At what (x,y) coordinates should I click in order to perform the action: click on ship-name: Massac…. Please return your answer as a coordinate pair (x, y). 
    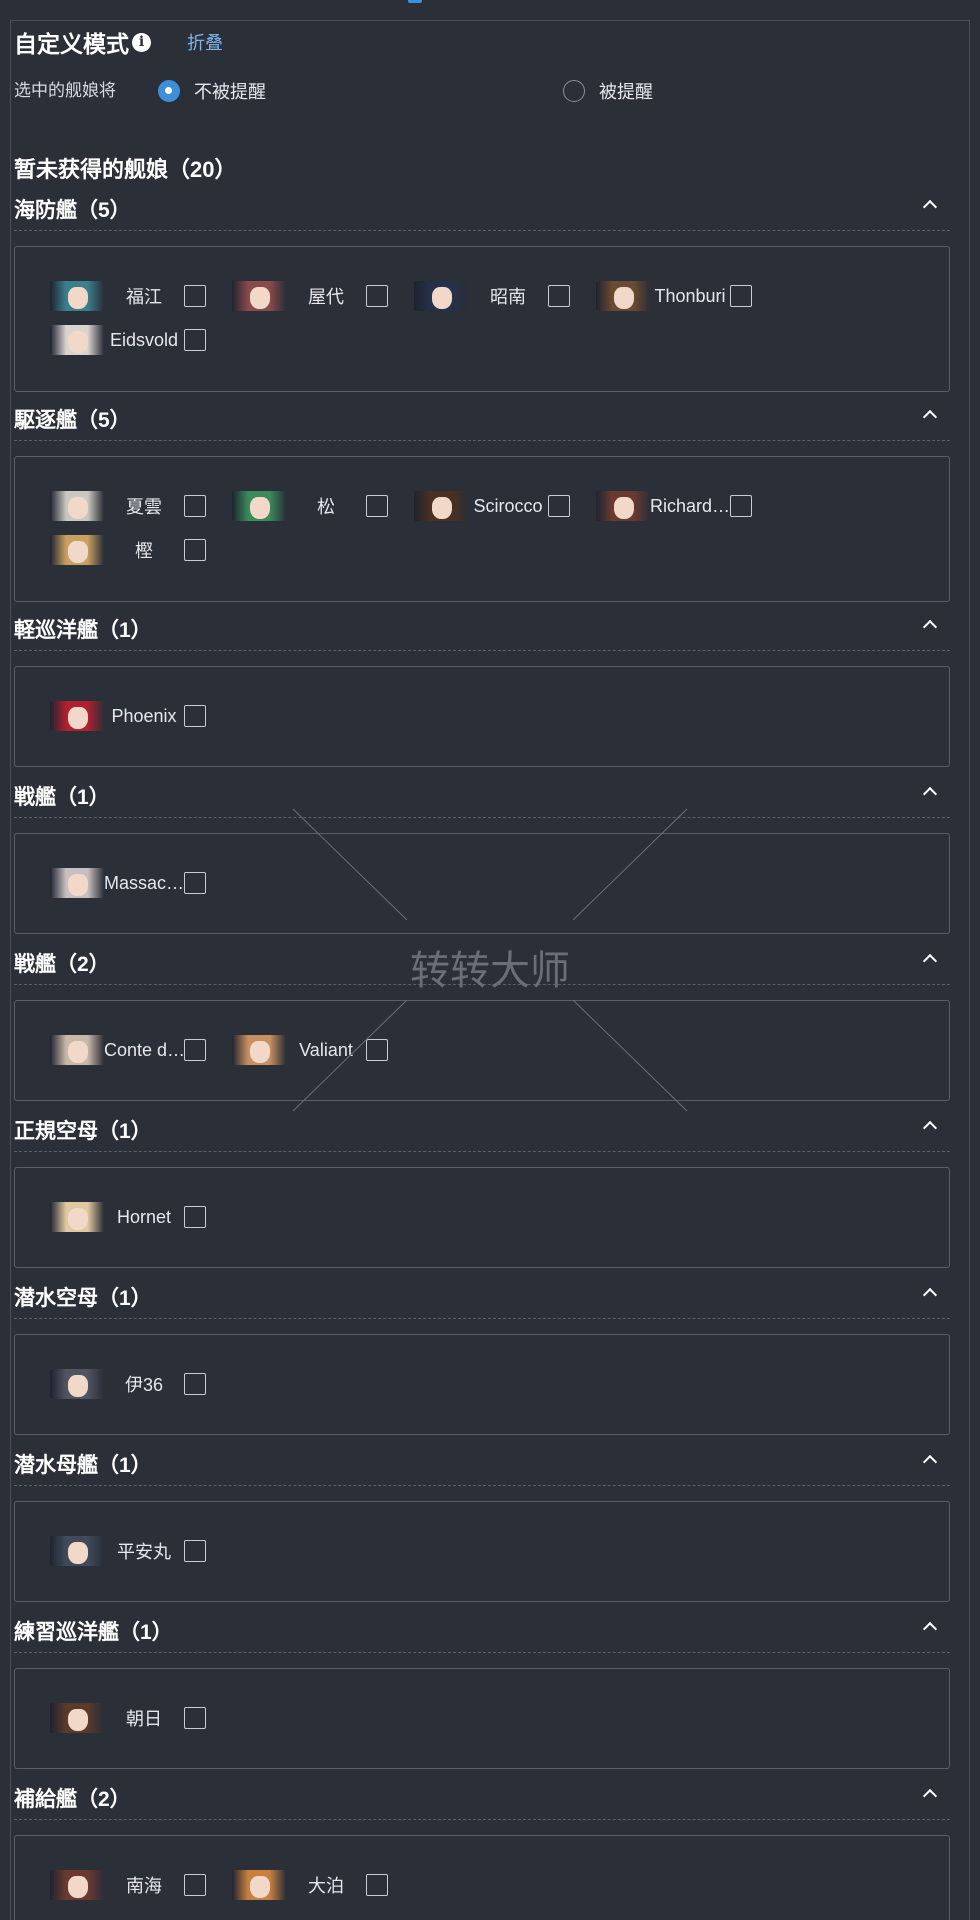
    Looking at the image, I should click on (144, 882).